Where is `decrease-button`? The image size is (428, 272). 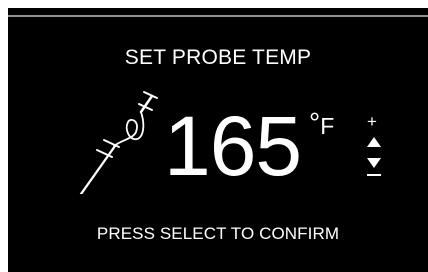 decrease-button is located at coordinates (374, 175).